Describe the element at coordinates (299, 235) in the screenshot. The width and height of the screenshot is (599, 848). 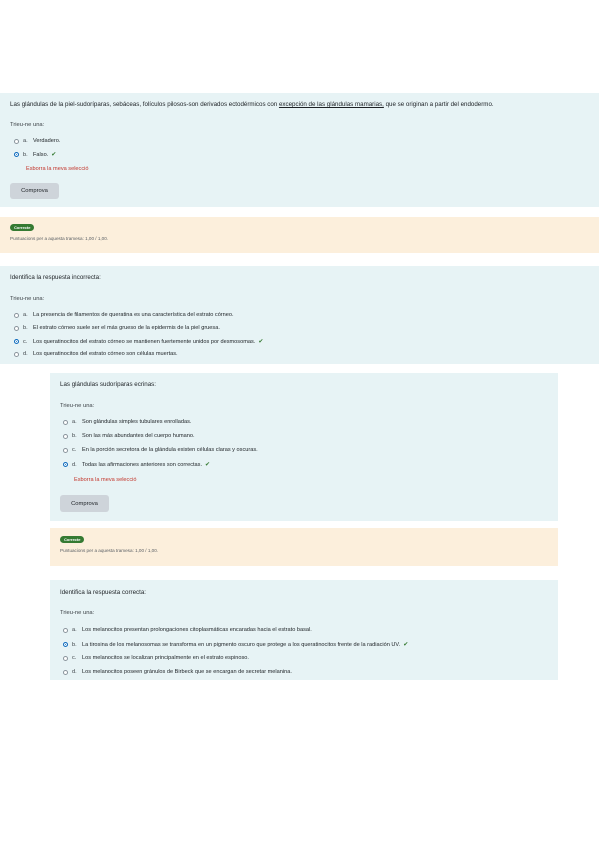
I see `feedback-1-card` at that location.